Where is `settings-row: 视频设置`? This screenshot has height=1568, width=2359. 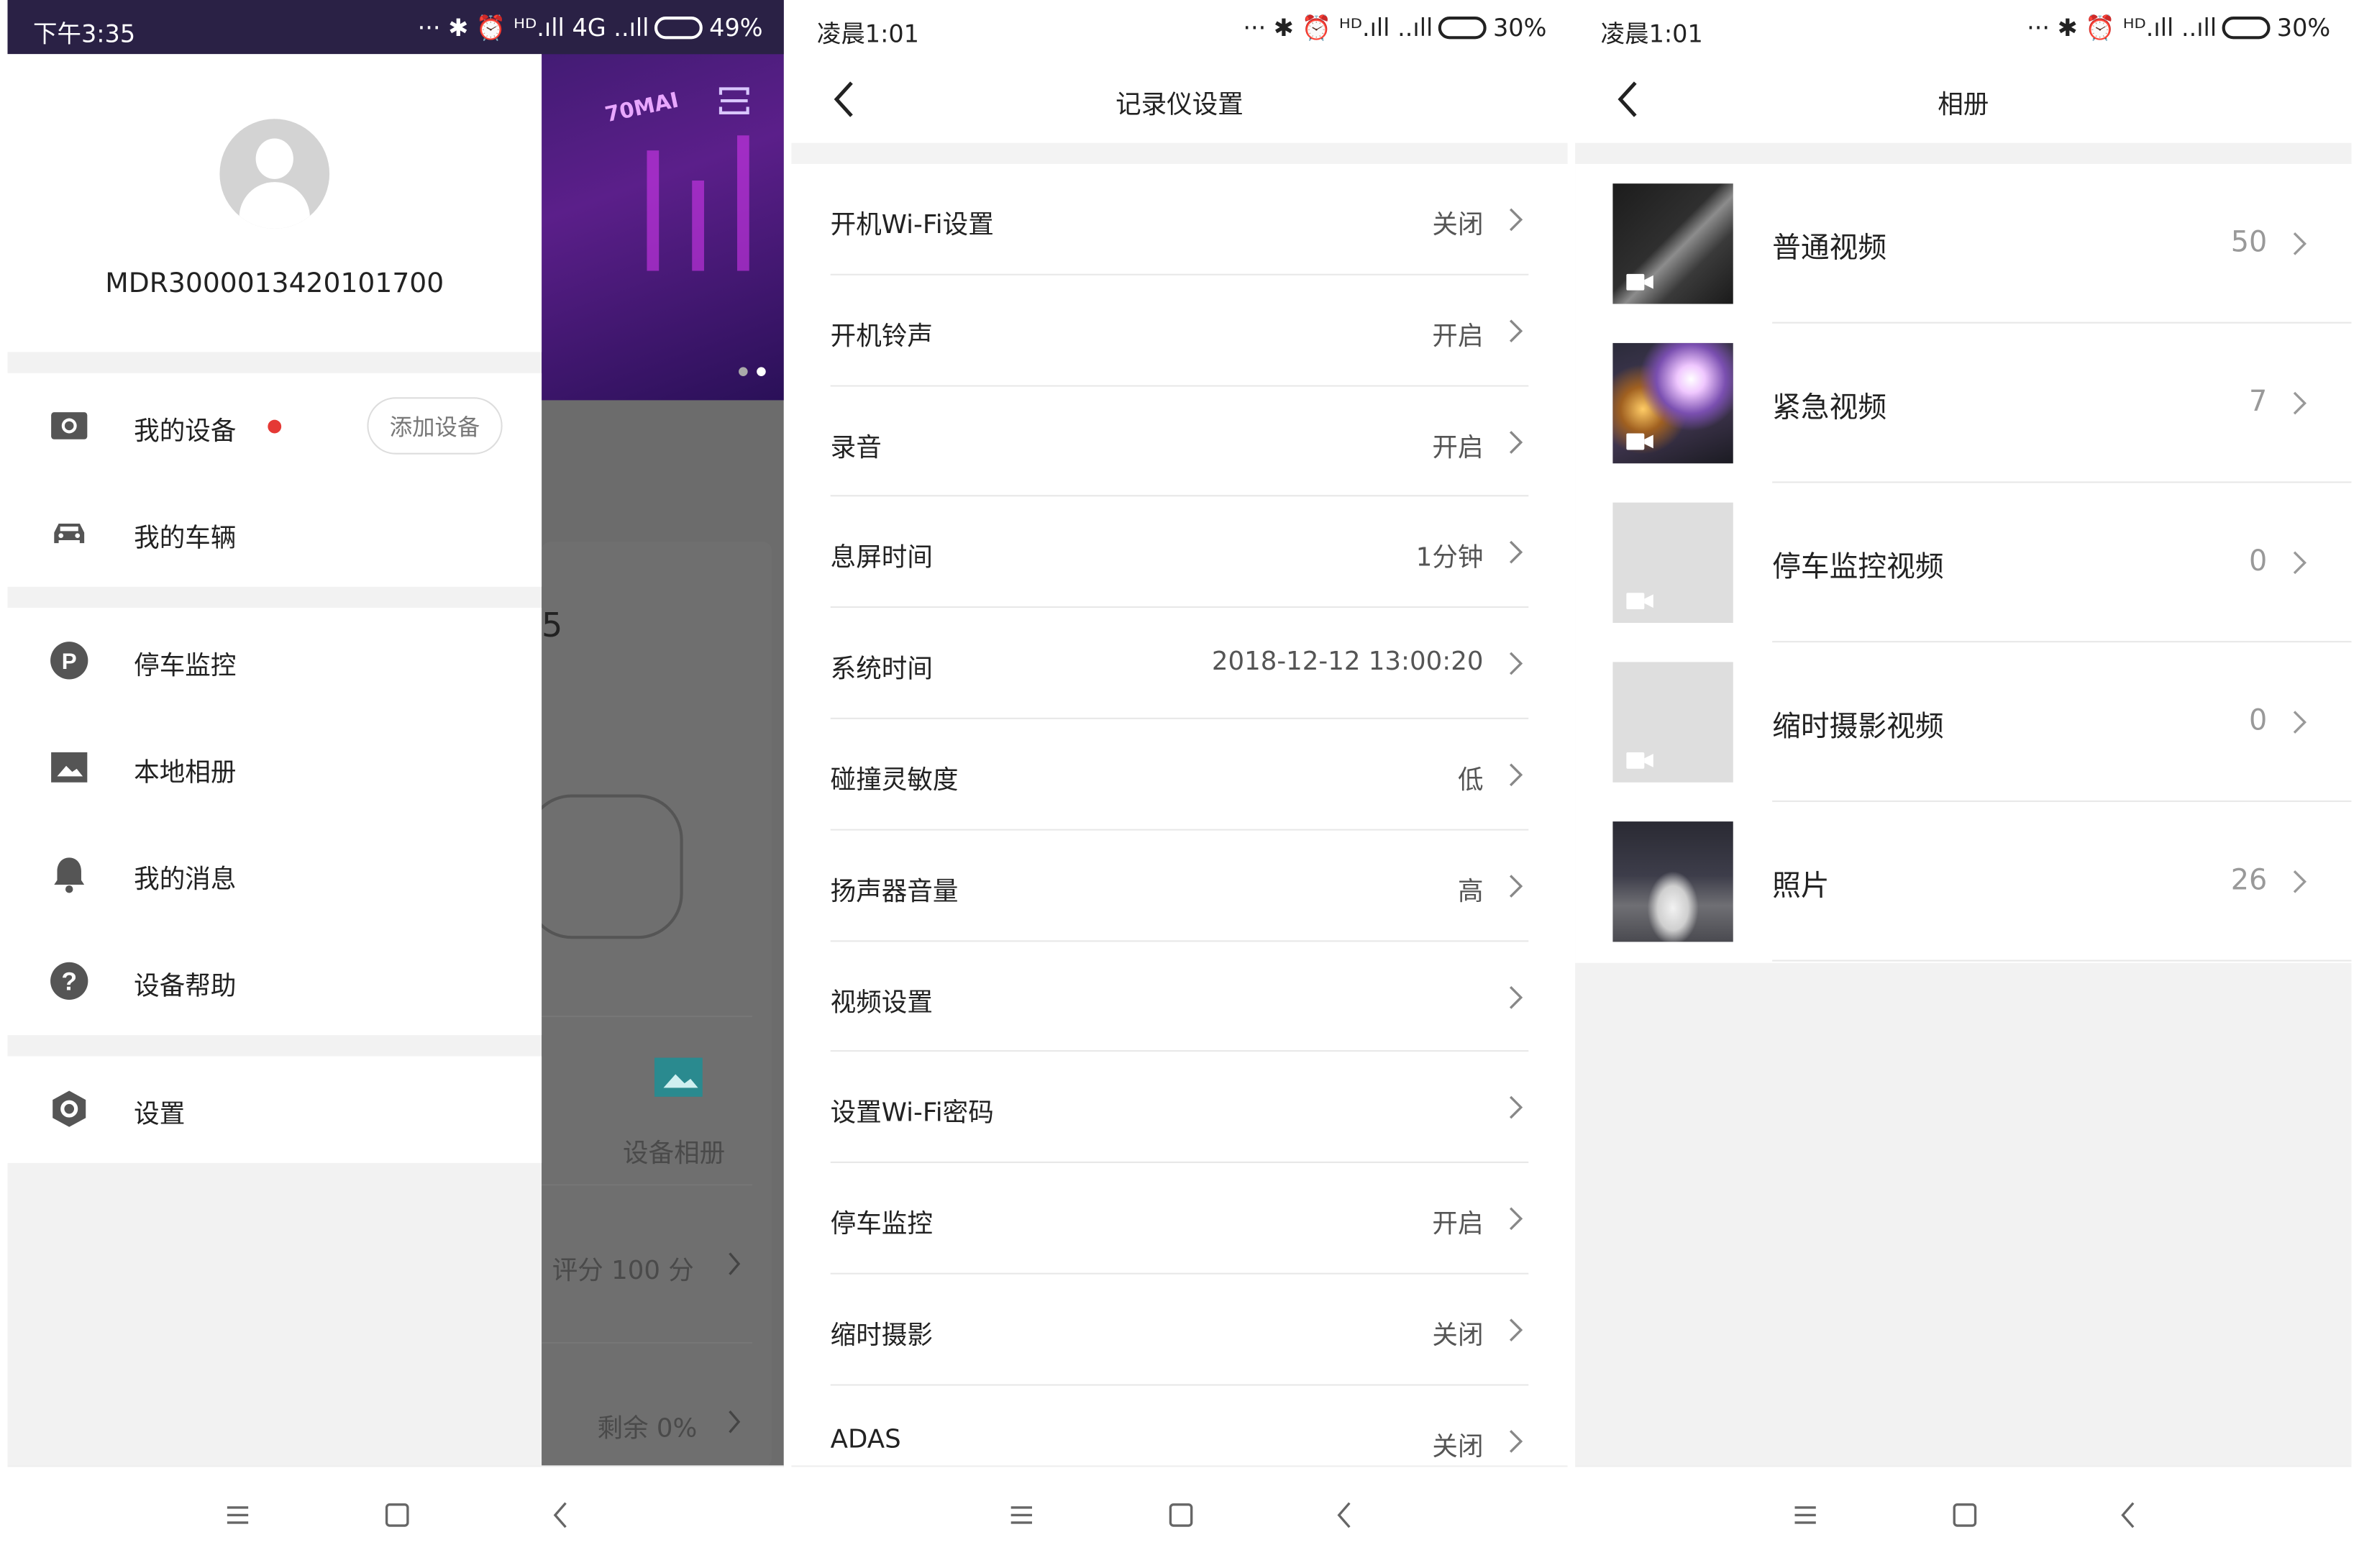
settings-row: 视频设置 is located at coordinates (1179, 997).